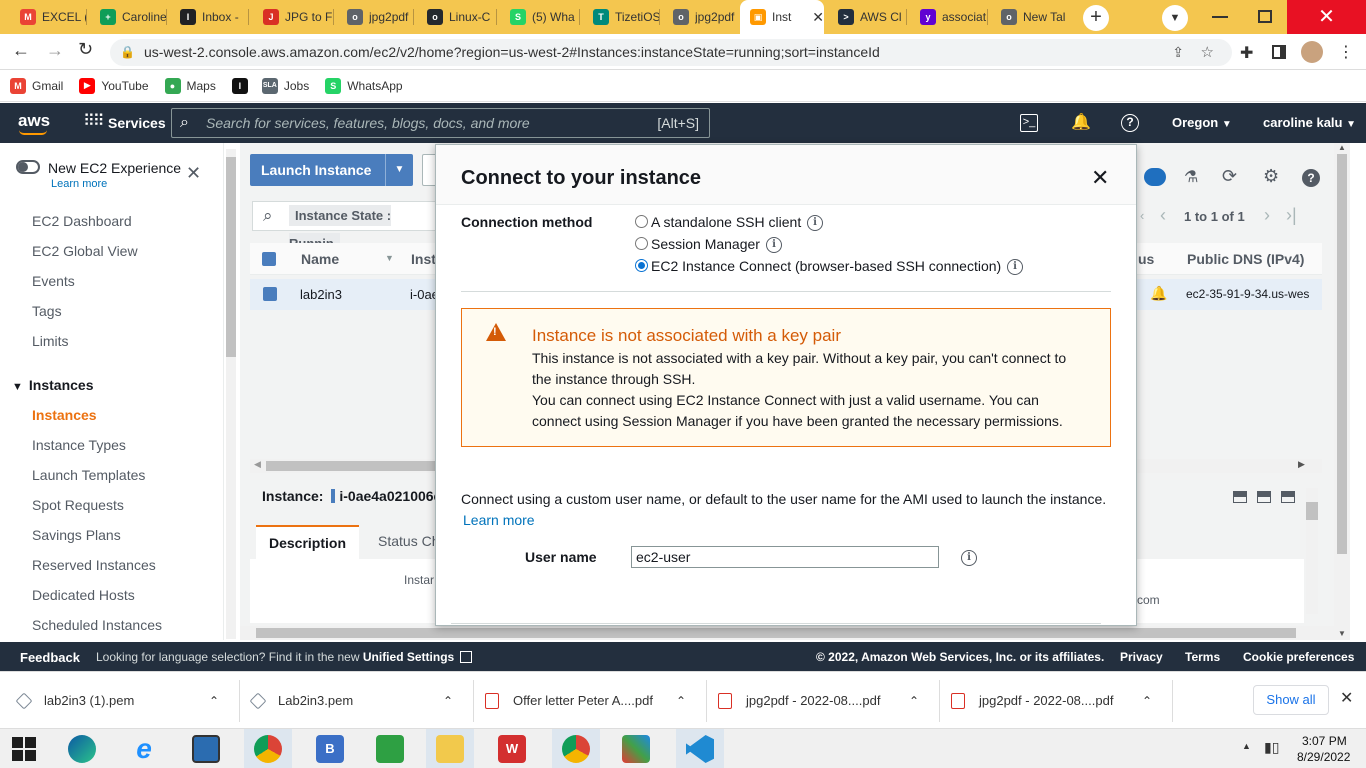 This screenshot has height=768, width=1366. I want to click on tray-chevron-icon: ▲, so click(1246, 746).